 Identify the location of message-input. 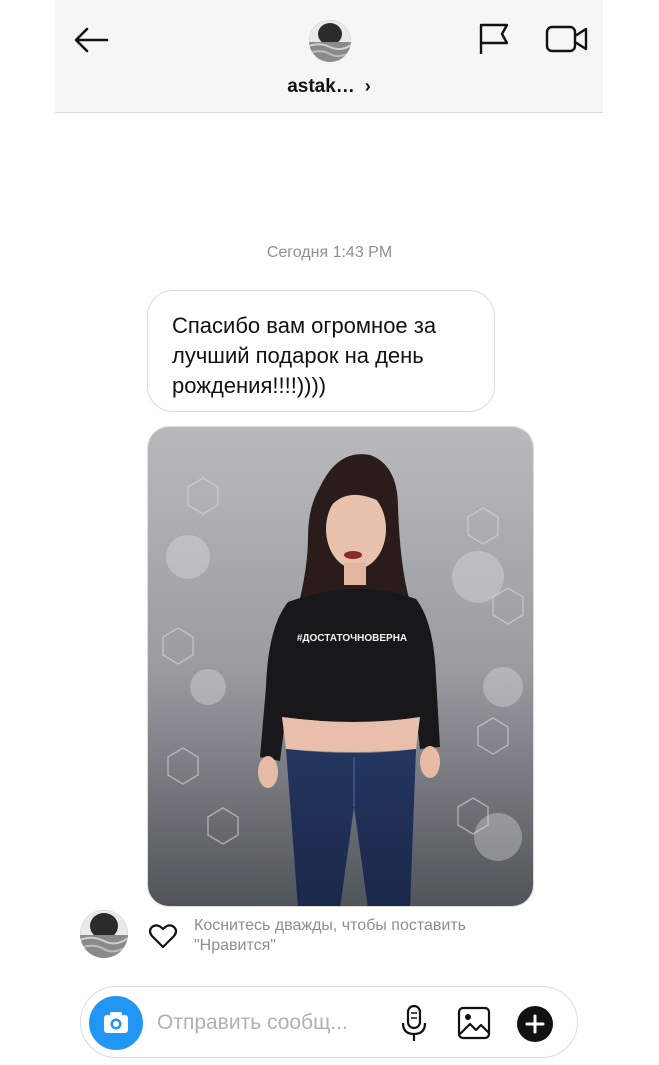
(272, 1023).